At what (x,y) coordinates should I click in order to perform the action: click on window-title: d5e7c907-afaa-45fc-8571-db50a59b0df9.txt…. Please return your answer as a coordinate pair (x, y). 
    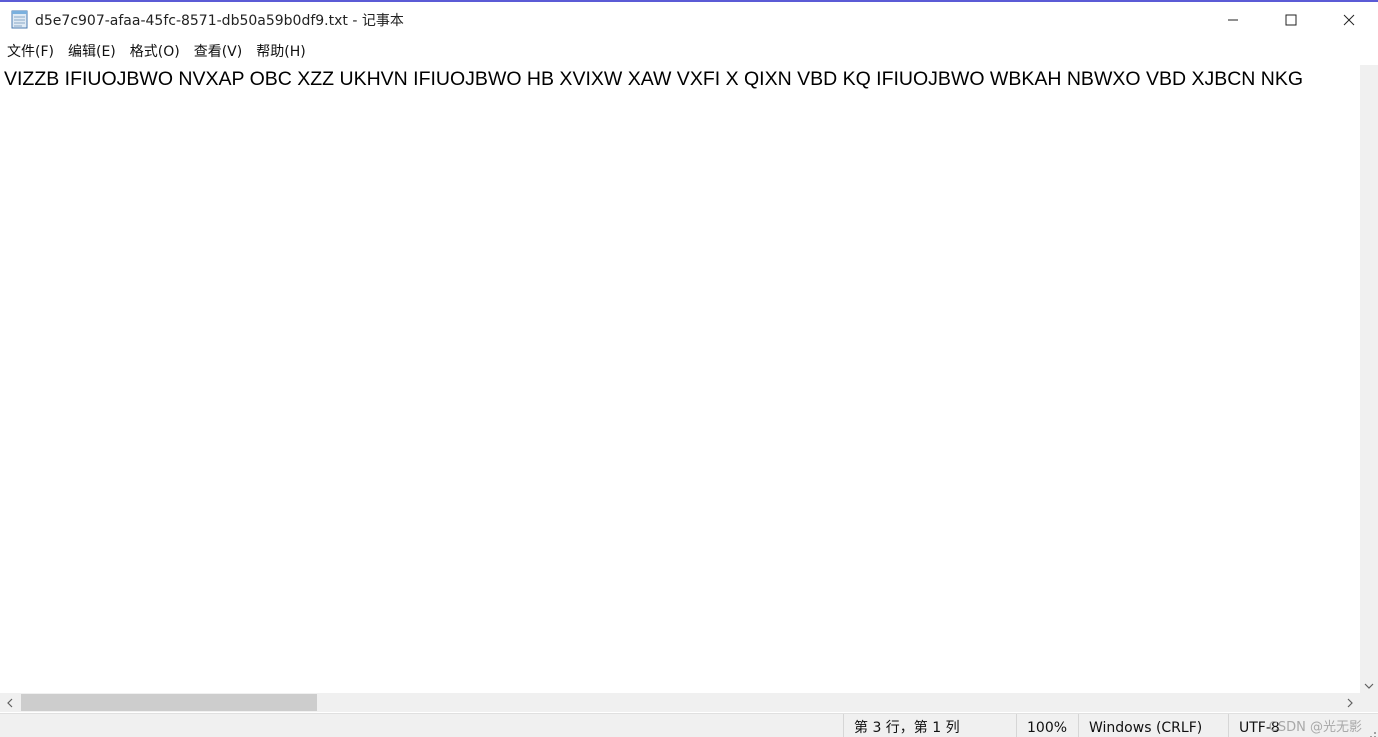
    Looking at the image, I should click on (219, 21).